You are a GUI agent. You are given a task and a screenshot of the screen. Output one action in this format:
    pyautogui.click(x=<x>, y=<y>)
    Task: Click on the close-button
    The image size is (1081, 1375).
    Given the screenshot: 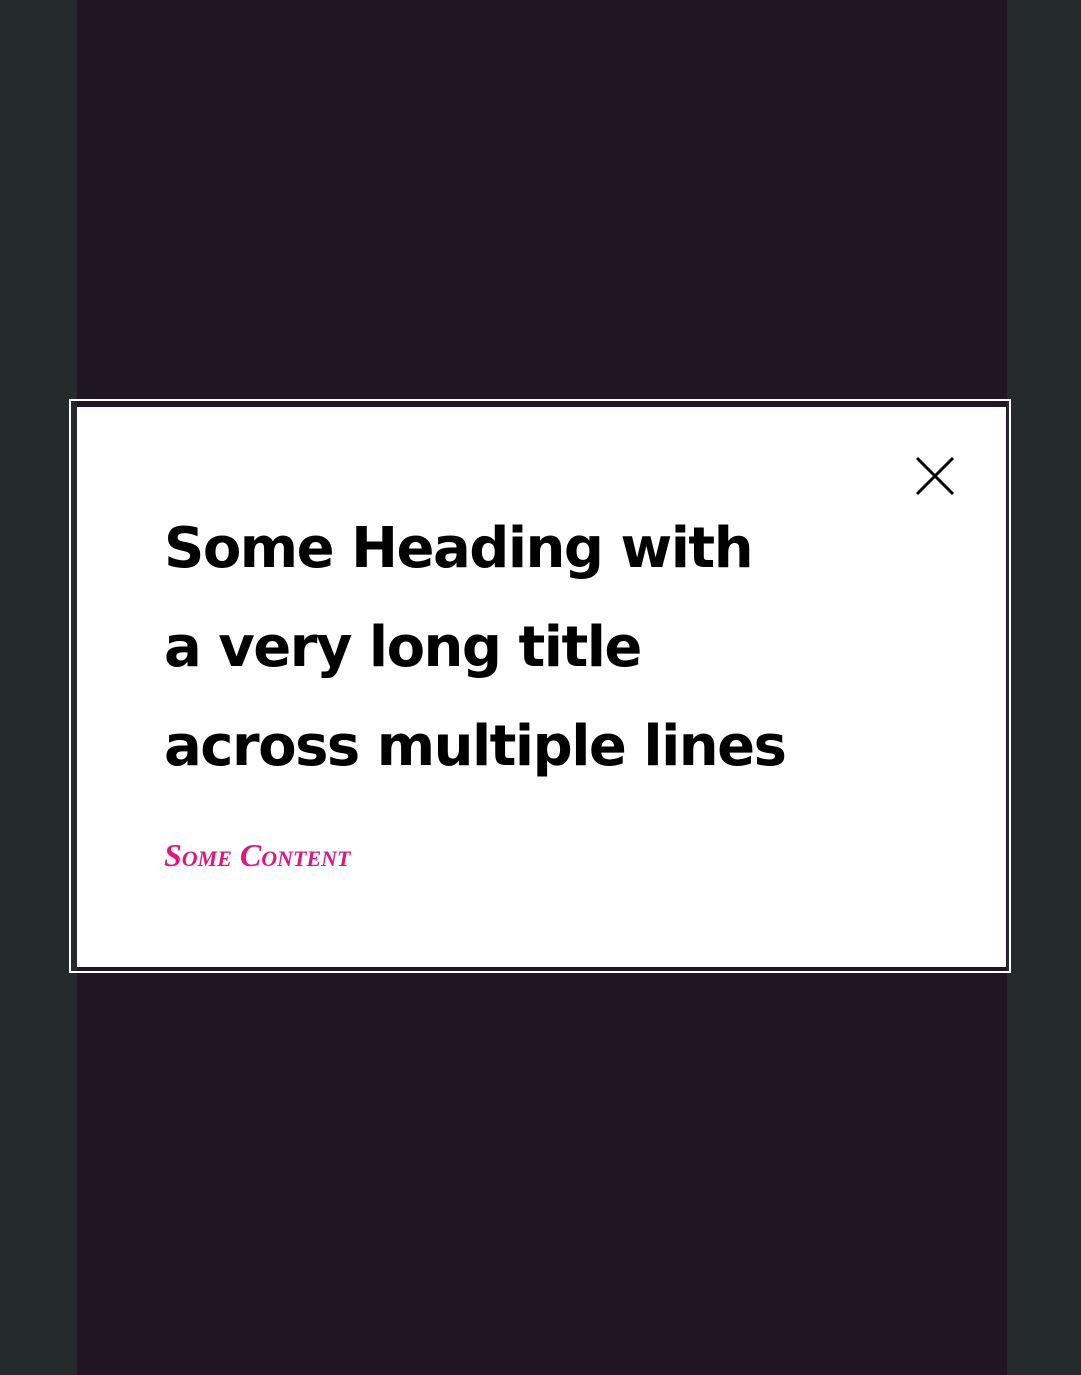 What is the action you would take?
    pyautogui.click(x=935, y=476)
    